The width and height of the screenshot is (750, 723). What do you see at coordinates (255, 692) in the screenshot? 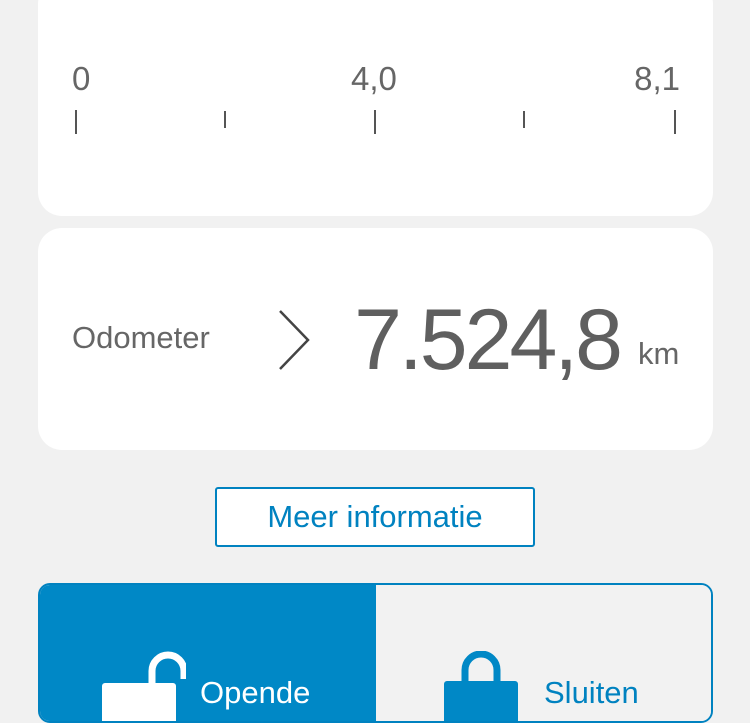
I see `unlock-label: Opende` at bounding box center [255, 692].